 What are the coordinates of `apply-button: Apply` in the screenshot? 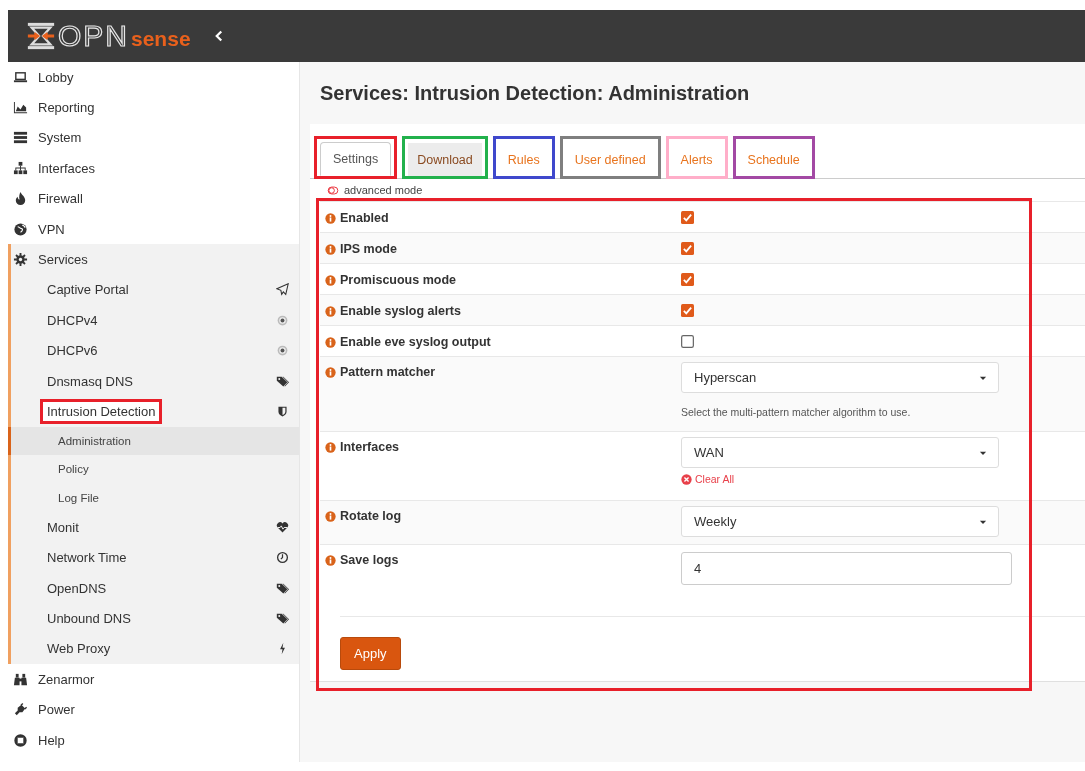 It's located at (370, 653).